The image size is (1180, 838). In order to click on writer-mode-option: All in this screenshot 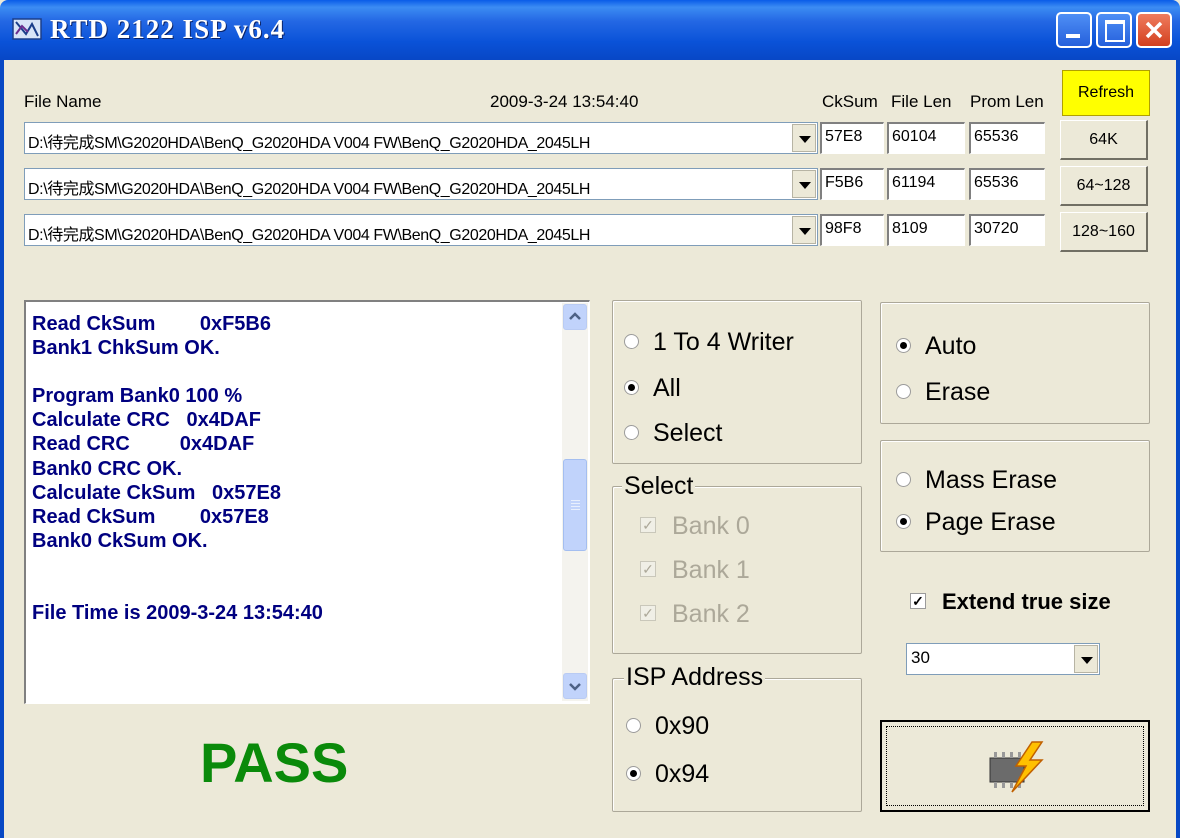, I will do `click(652, 388)`.